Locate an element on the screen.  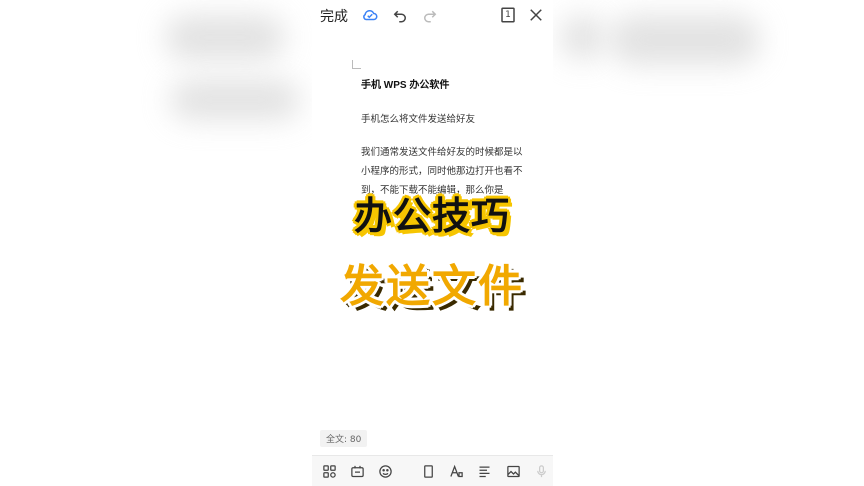
microphone-icon is located at coordinates (541, 471).